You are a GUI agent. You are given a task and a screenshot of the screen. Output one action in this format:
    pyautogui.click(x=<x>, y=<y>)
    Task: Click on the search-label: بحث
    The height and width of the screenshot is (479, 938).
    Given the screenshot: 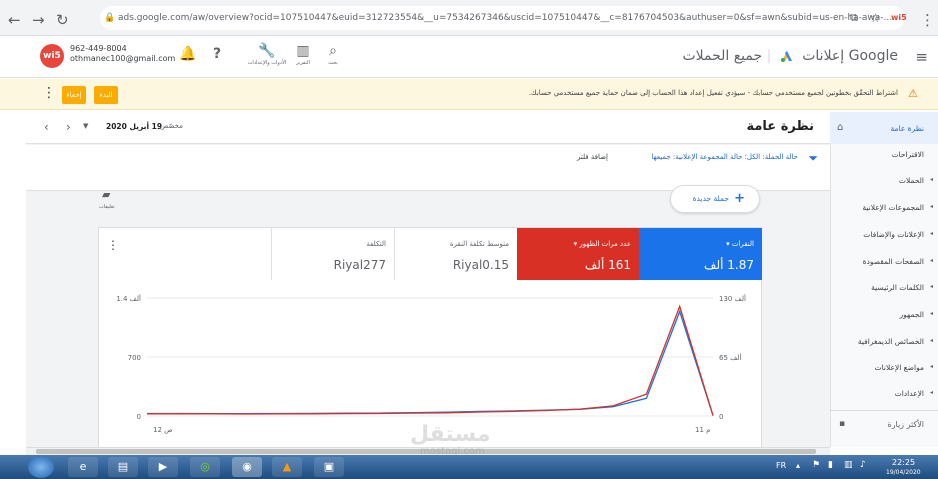 What is the action you would take?
    pyautogui.click(x=333, y=63)
    